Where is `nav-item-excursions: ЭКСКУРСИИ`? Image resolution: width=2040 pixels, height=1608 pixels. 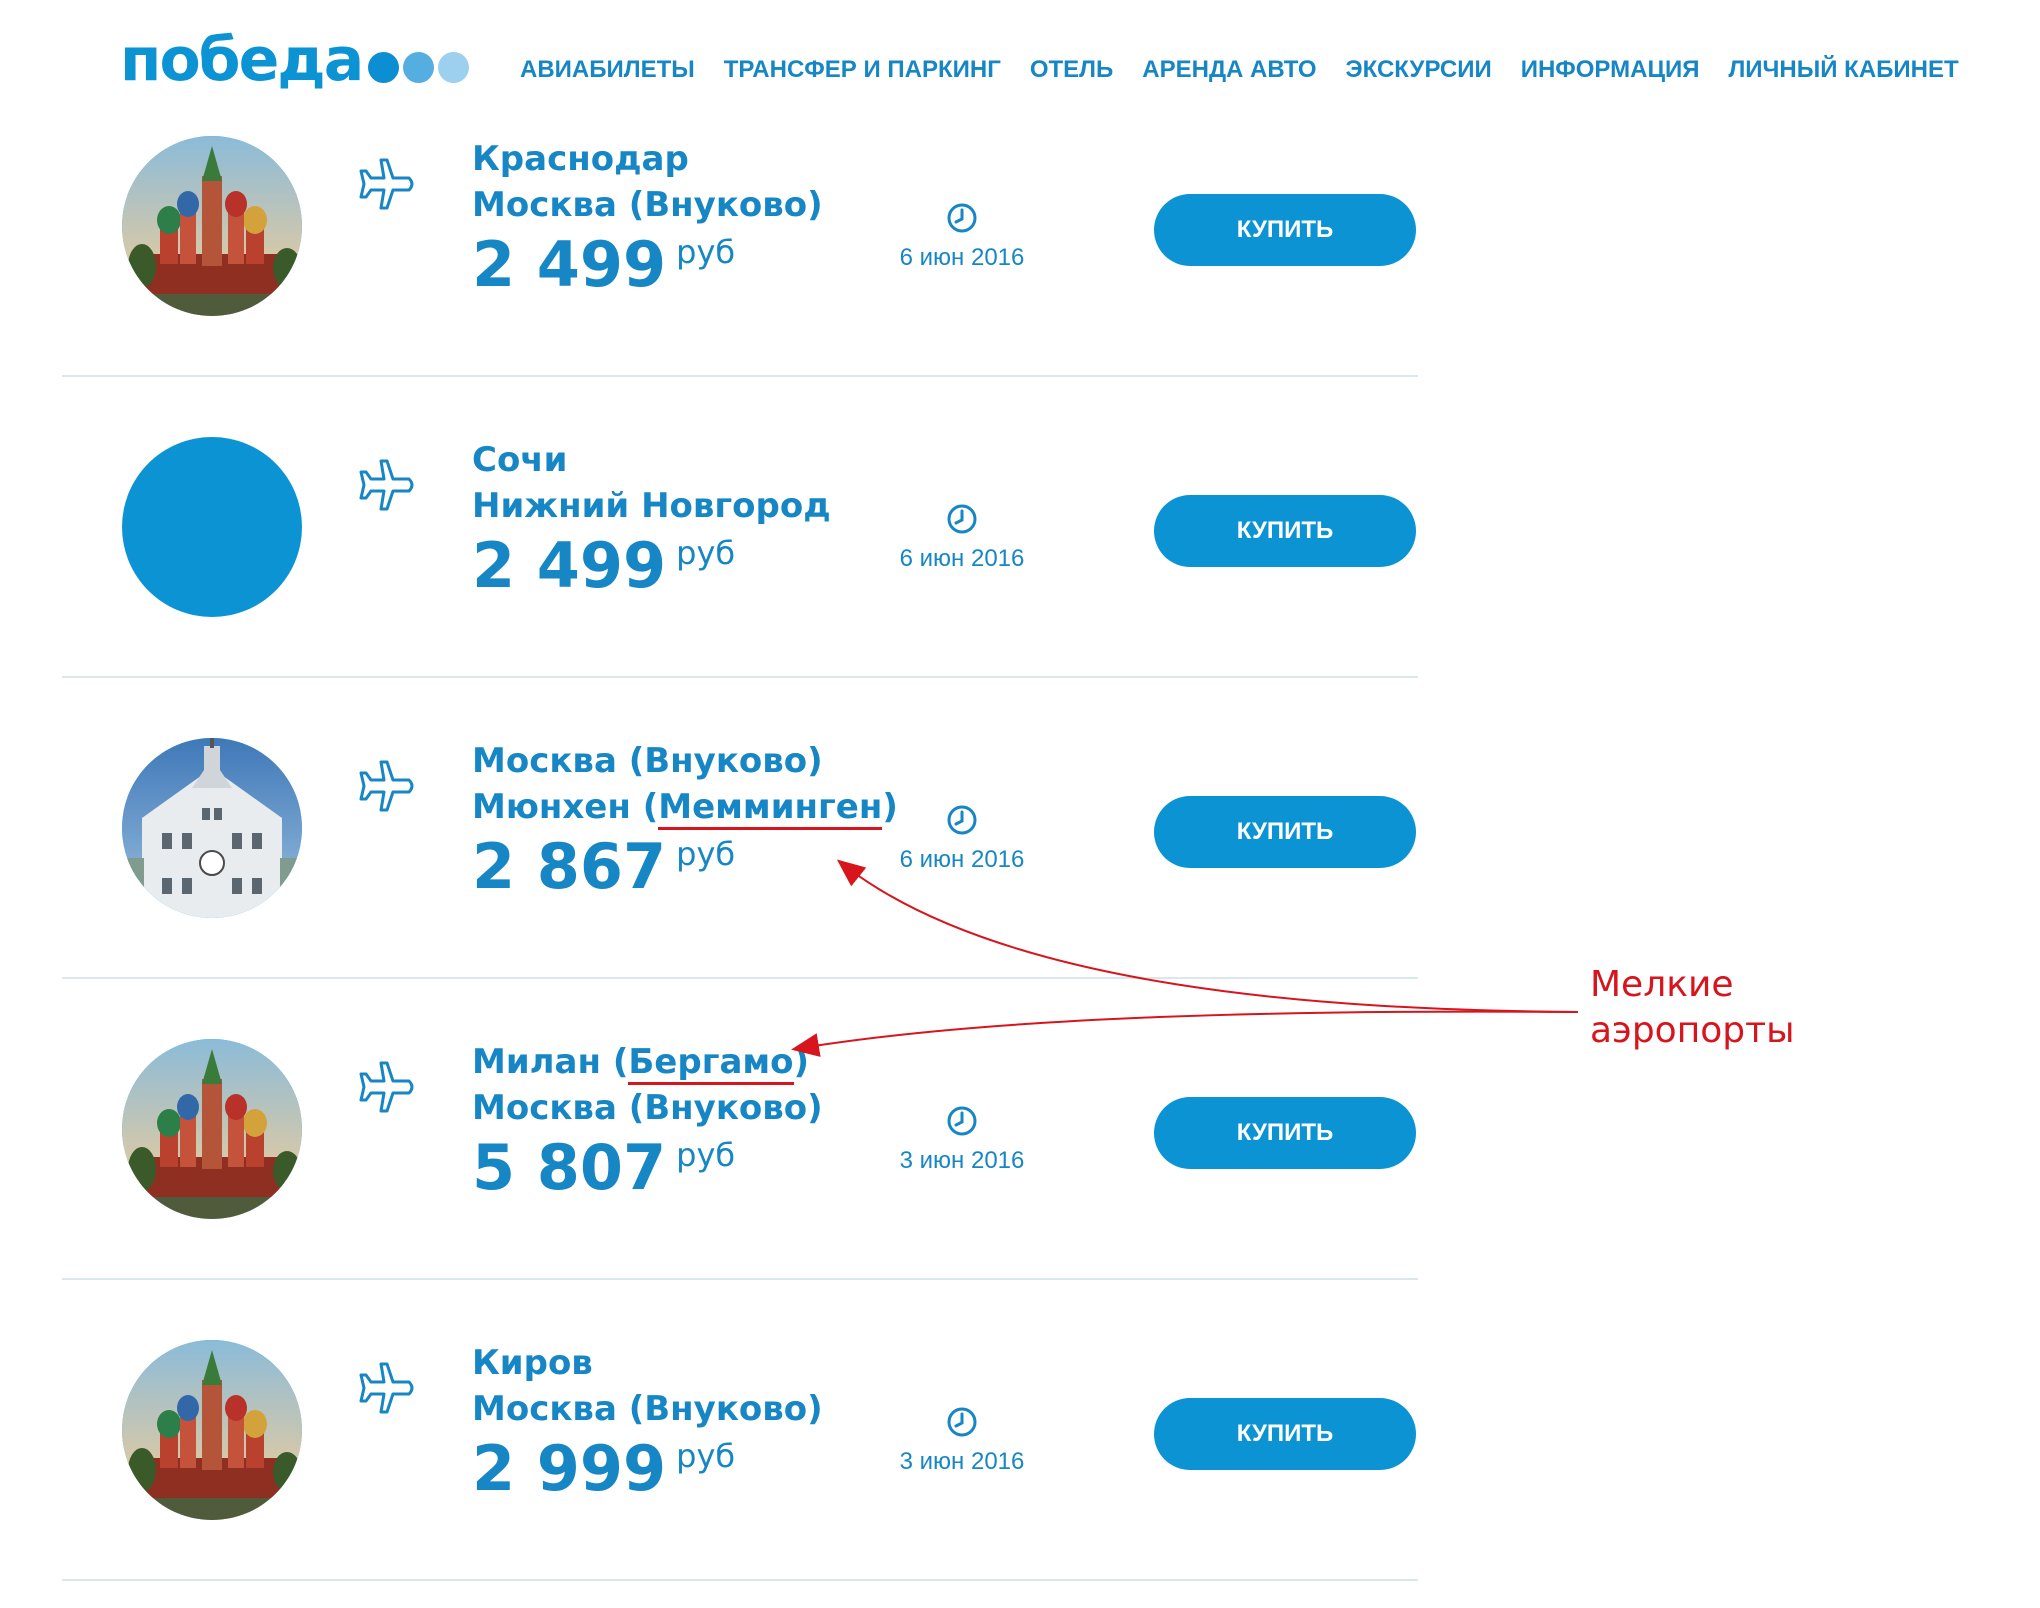 nav-item-excursions: ЭКСКУРСИИ is located at coordinates (1419, 70).